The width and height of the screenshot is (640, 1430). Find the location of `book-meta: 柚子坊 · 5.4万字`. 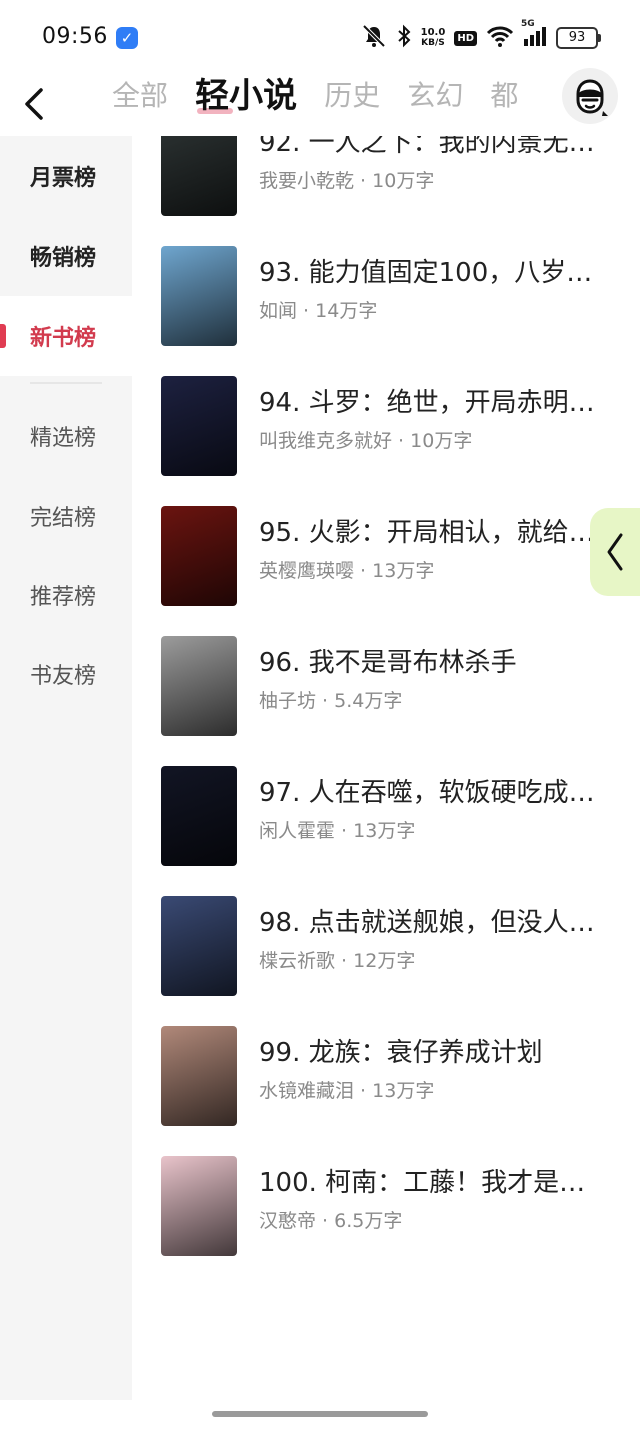

book-meta: 柚子坊 · 5.4万字 is located at coordinates (330, 699).